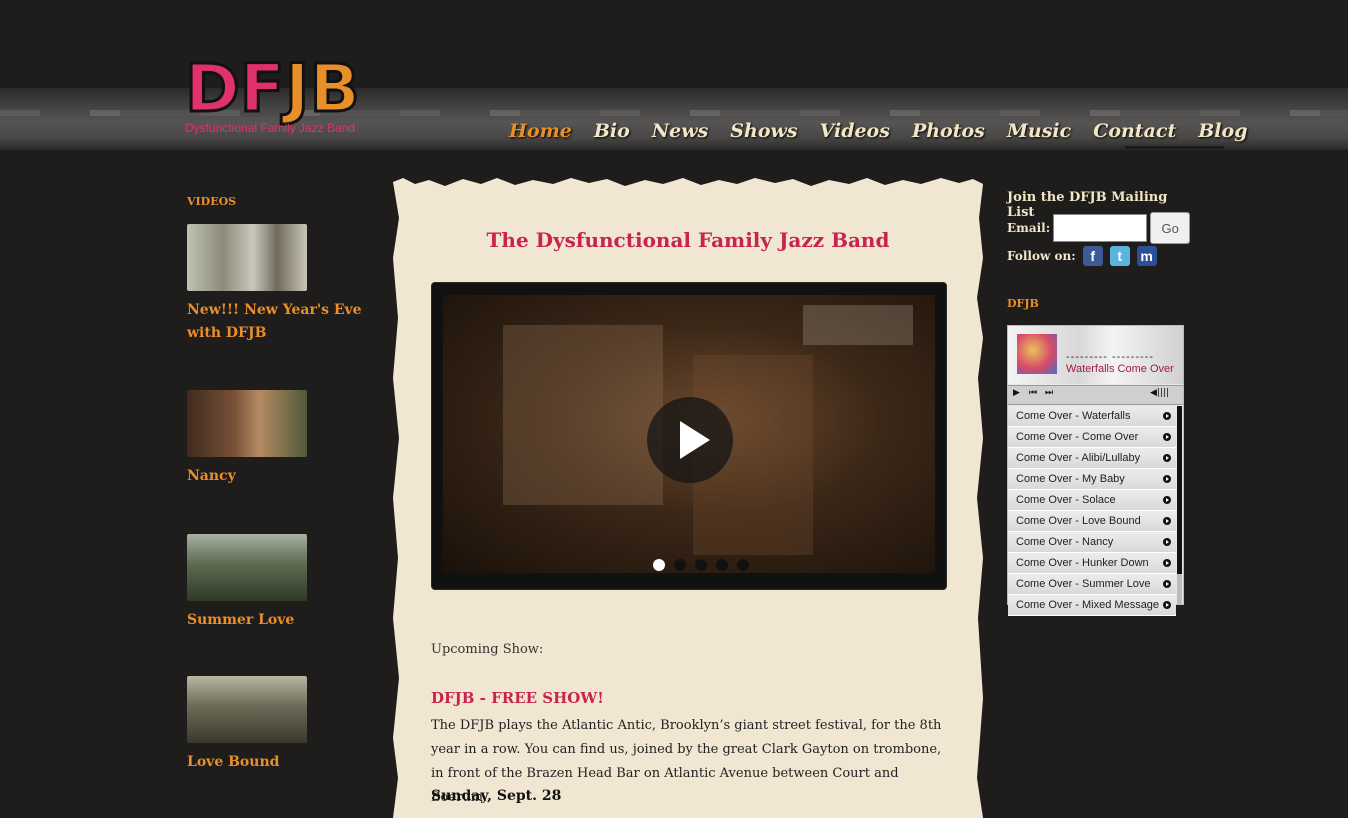 The height and width of the screenshot is (818, 1348). I want to click on playlist-item: Come Over - Alibi/Lullaby, so click(1092, 458).